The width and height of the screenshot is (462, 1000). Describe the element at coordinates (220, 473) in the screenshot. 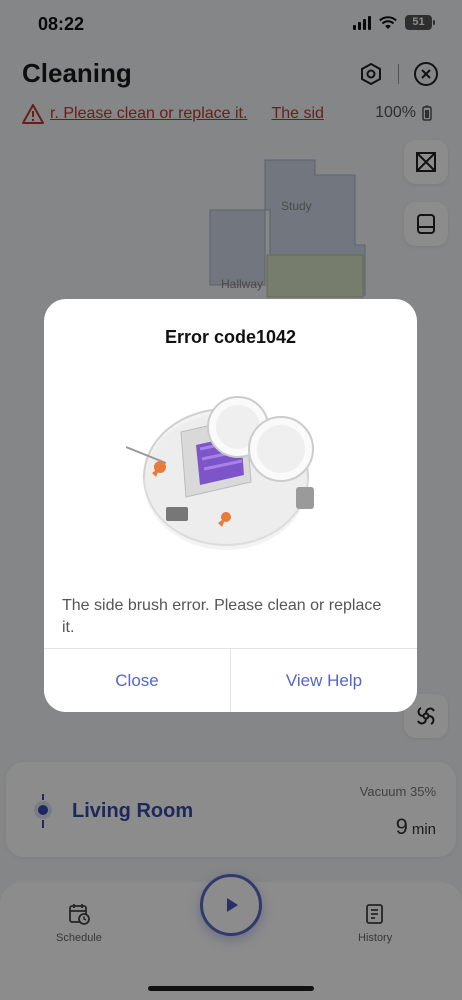

I see `robot-underside-illustration` at that location.